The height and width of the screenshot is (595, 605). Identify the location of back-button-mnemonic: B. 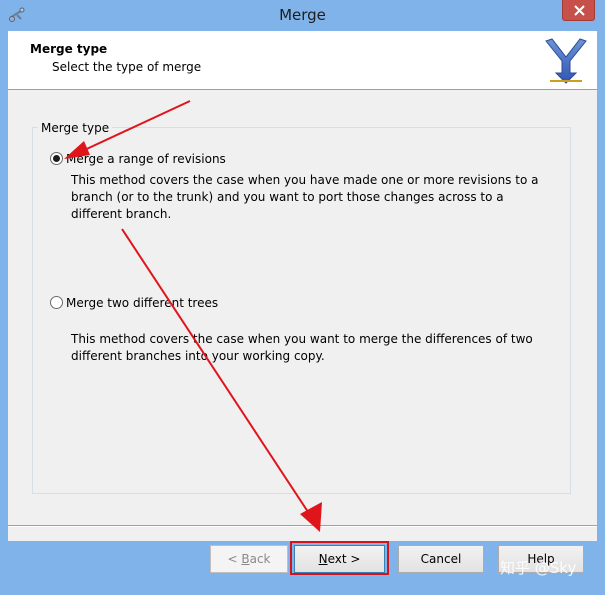
(245, 559).